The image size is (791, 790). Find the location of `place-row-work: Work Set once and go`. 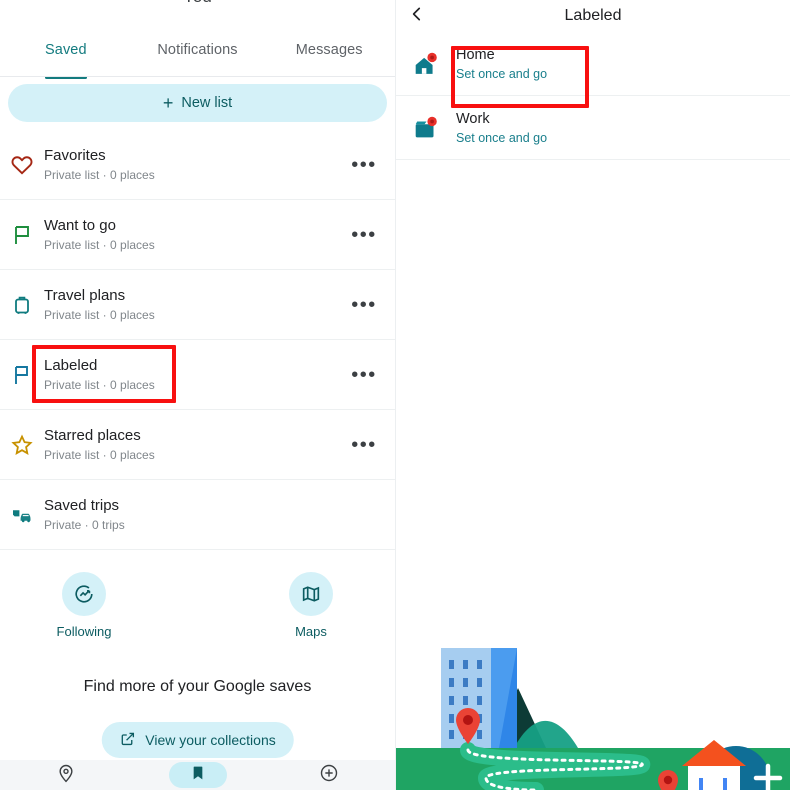

place-row-work: Work Set once and go is located at coordinates (593, 128).